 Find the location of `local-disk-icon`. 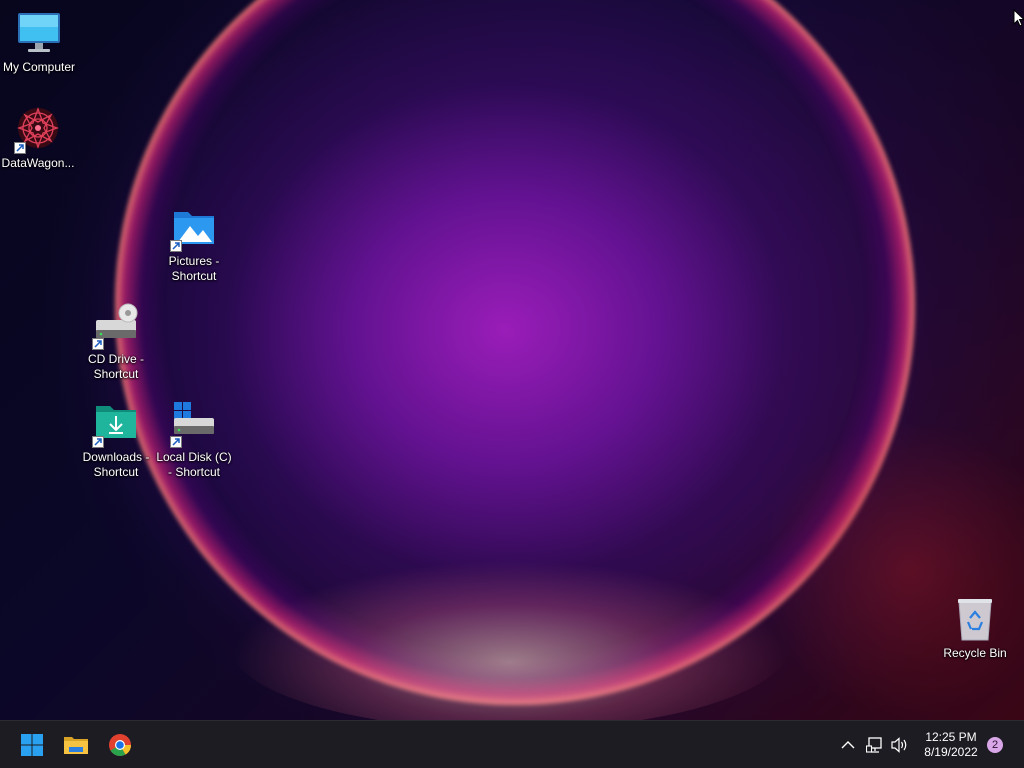

local-disk-icon is located at coordinates (194, 424).